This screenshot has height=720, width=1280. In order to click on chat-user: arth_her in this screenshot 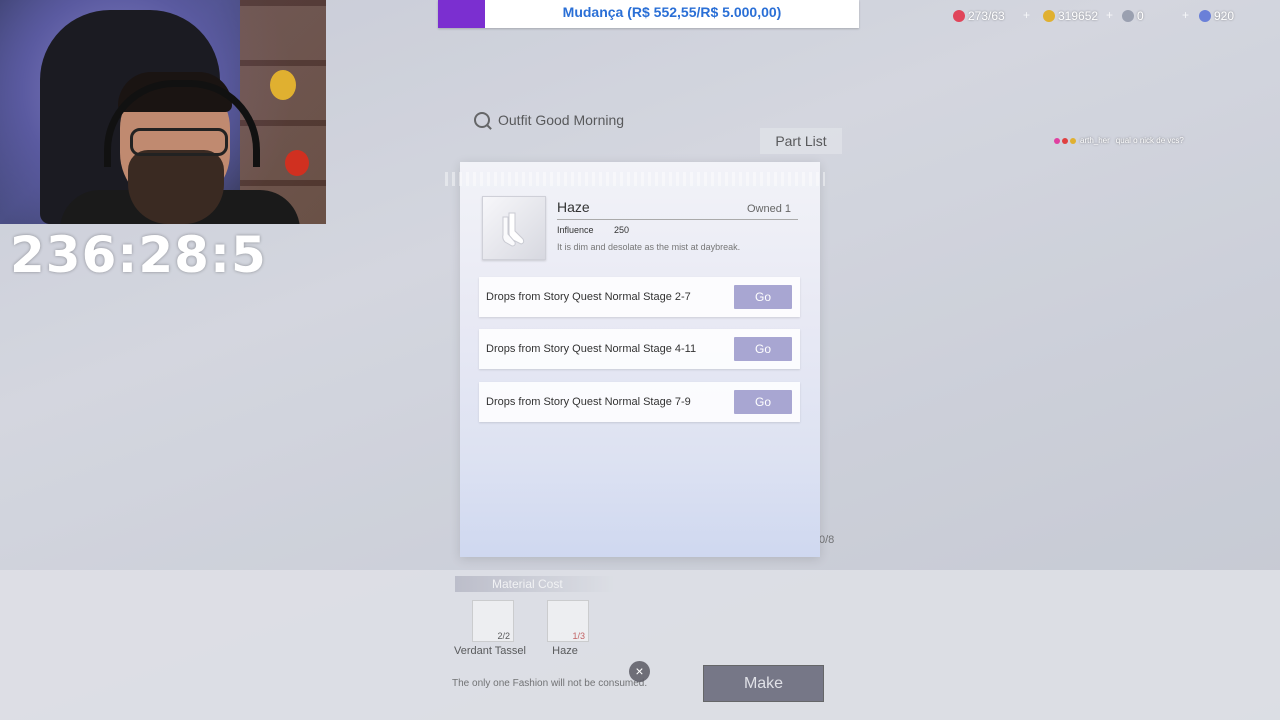, I will do `click(1095, 140)`.